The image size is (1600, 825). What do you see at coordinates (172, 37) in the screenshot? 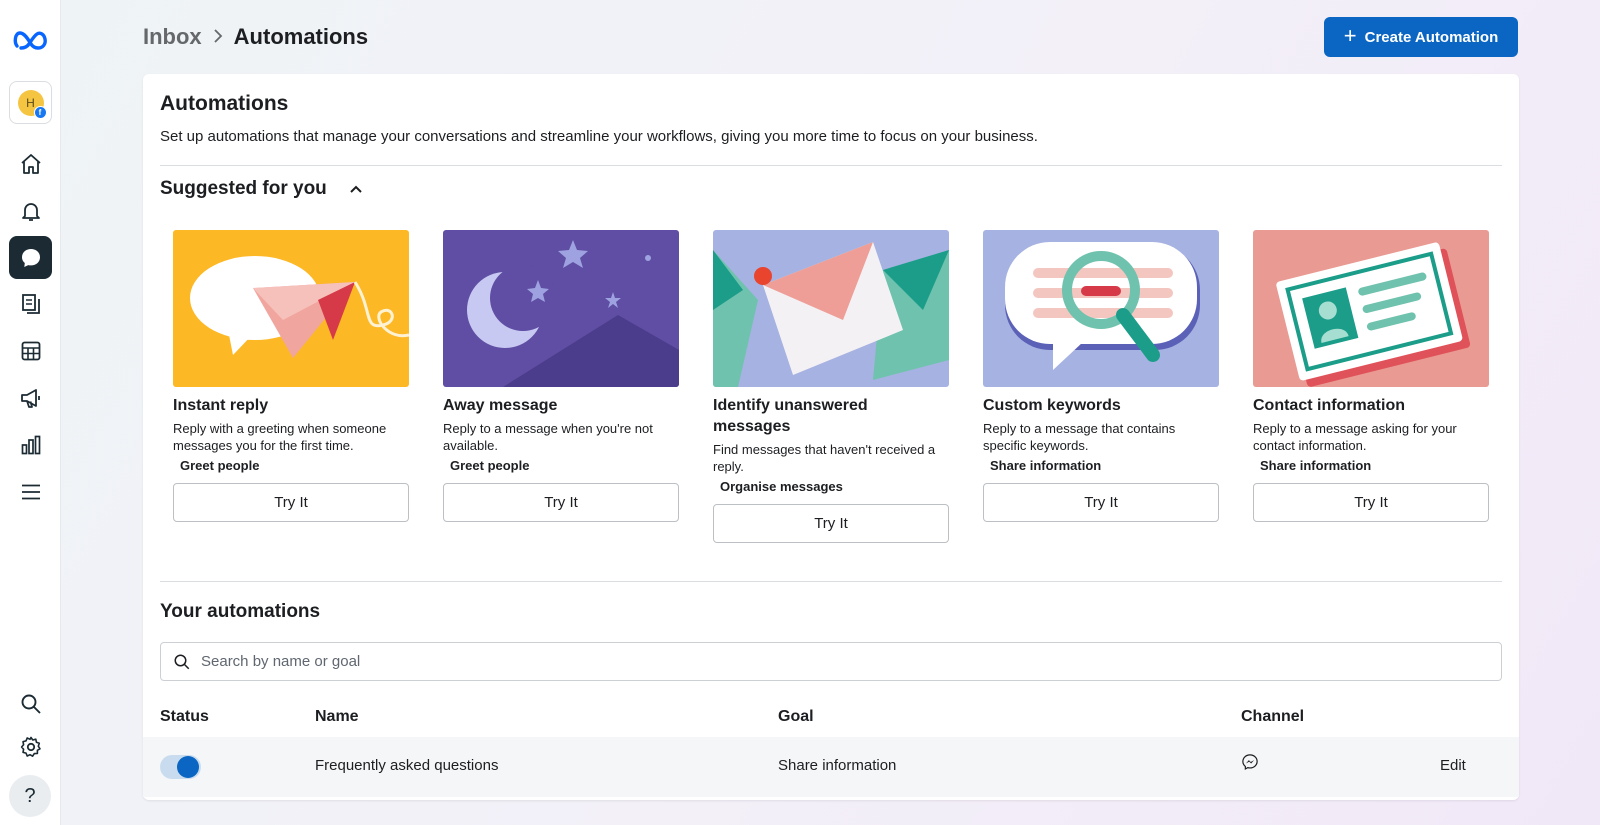
I see `breadcrumb-inbox-link: Inbox` at bounding box center [172, 37].